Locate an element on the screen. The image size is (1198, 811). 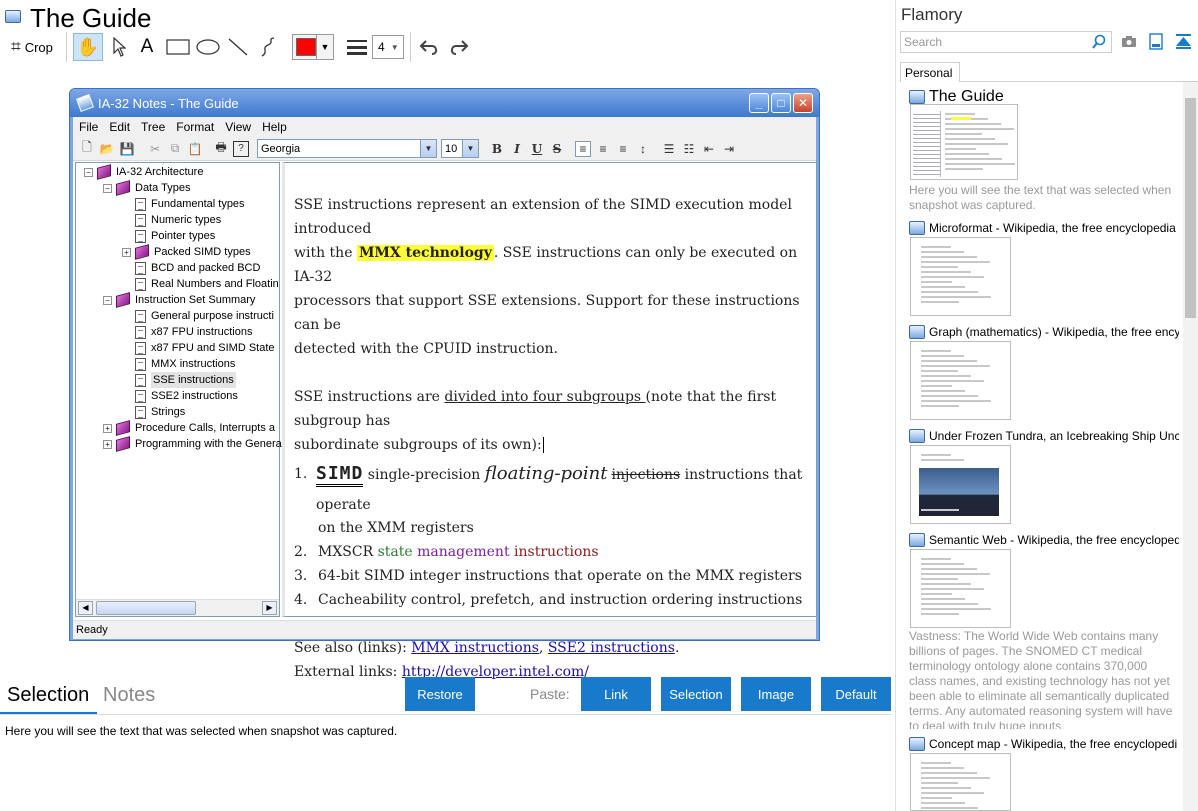
line-width-select: 4 ▼ is located at coordinates (388, 47).